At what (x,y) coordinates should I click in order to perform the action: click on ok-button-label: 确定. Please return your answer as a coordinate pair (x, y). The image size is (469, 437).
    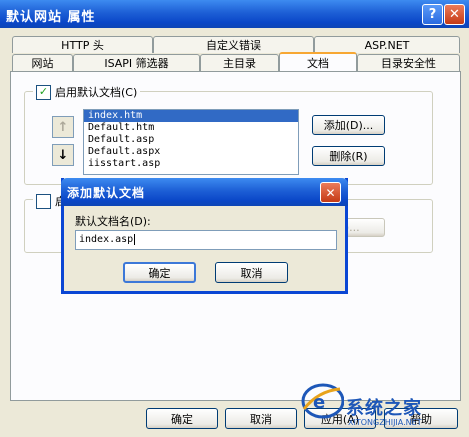
    Looking at the image, I should click on (182, 419).